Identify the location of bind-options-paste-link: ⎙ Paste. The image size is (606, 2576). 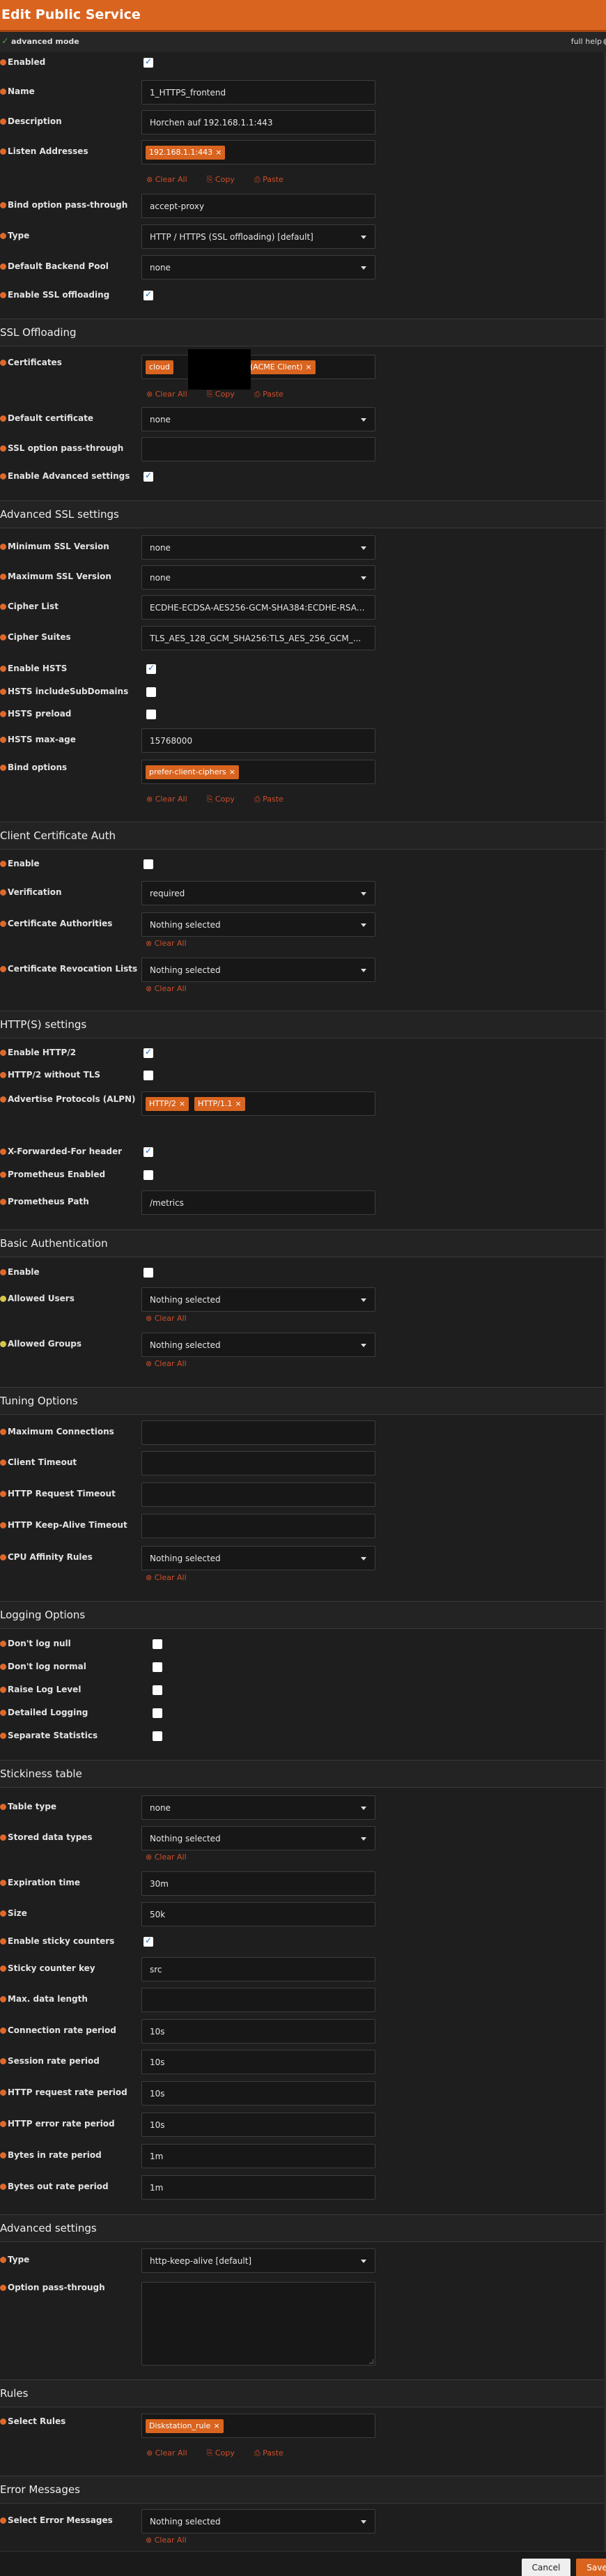
(273, 799).